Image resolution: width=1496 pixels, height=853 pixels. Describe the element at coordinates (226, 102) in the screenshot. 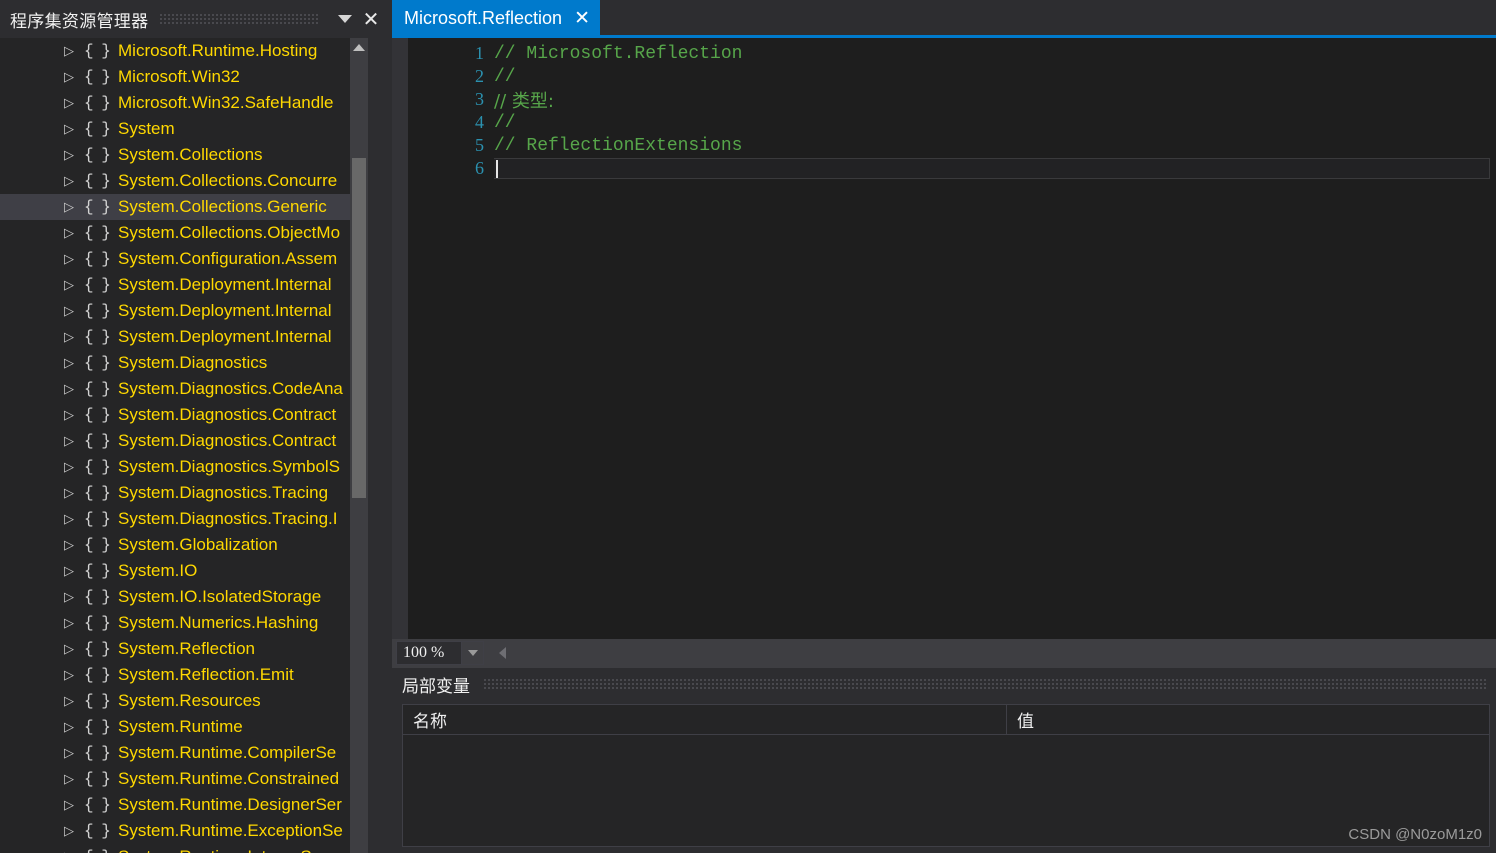

I see `tree-item-label: Microsoft.Win32.SafeHandle` at that location.